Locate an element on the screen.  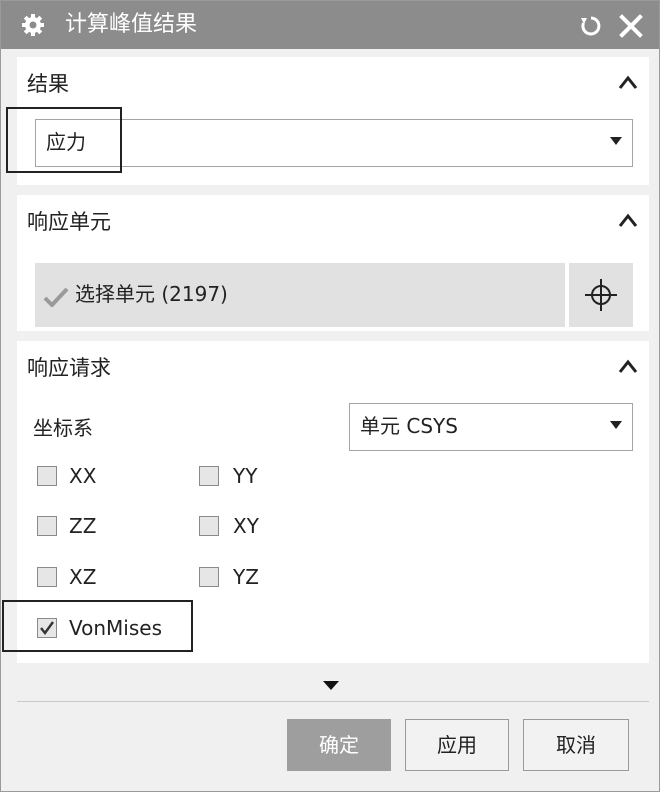
coordinate-system-label: 坐标系 is located at coordinates (63, 428).